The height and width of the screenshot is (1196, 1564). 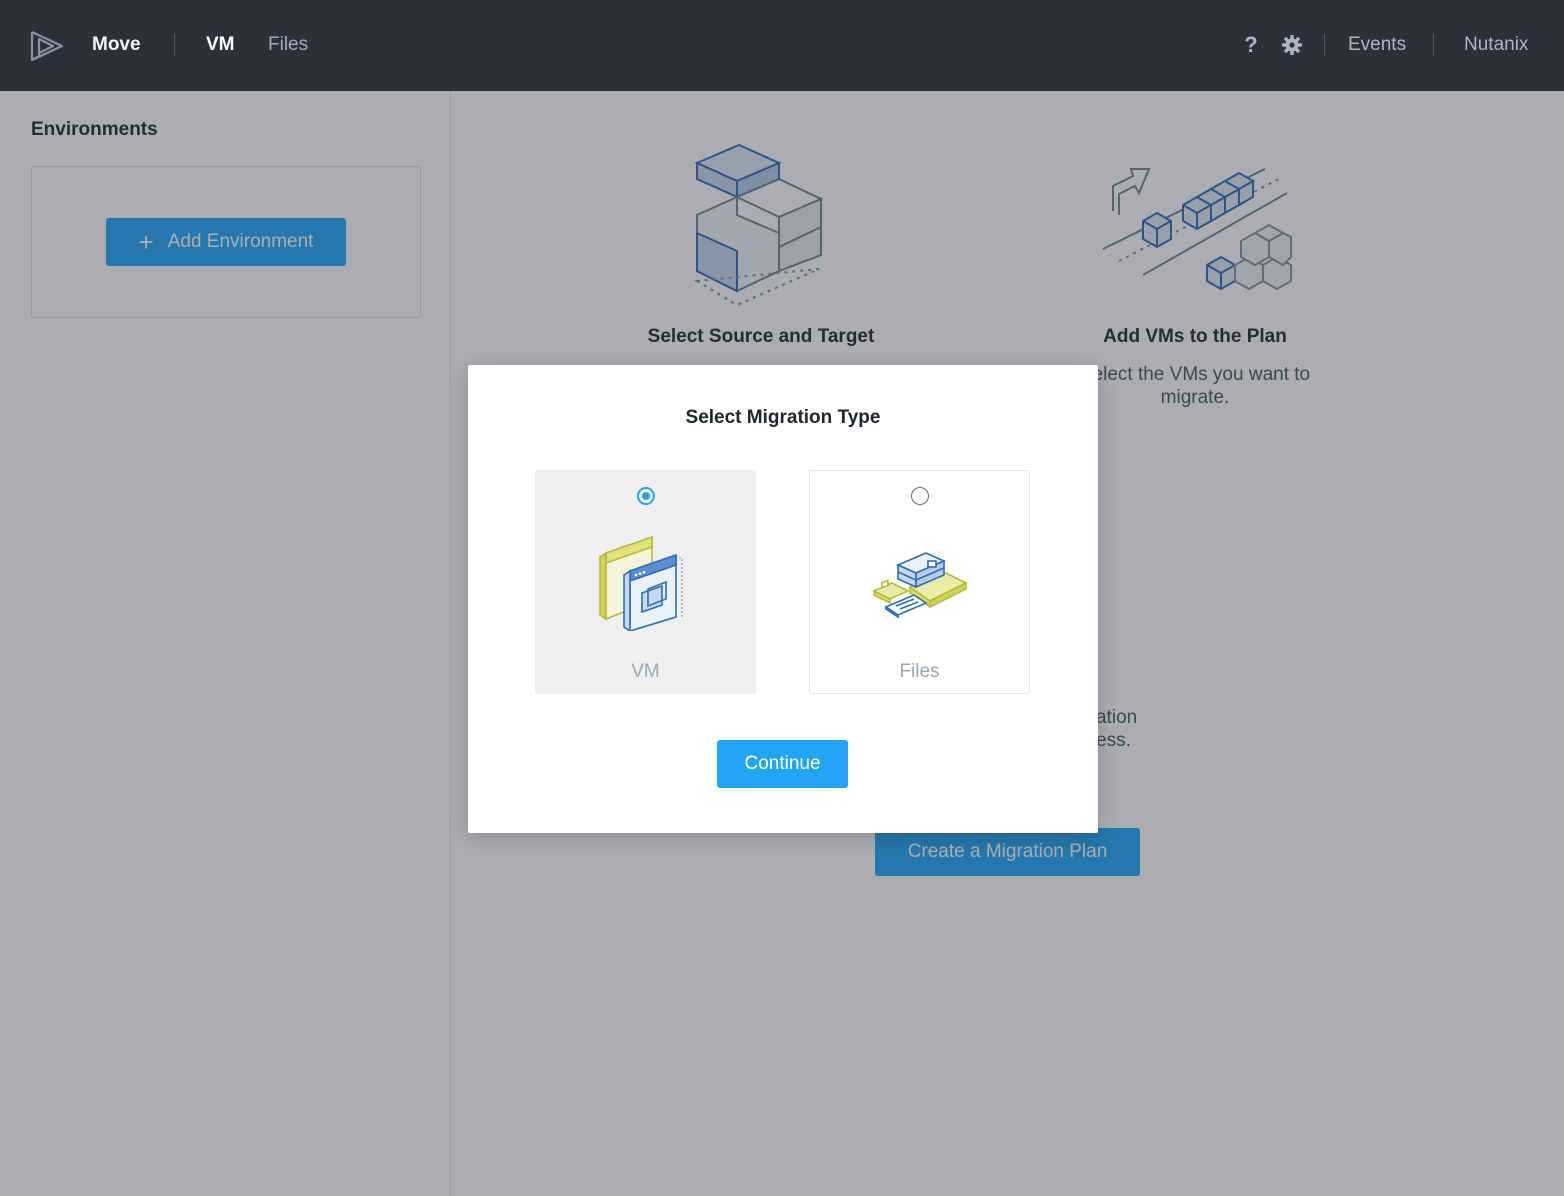 What do you see at coordinates (645, 671) in the screenshot?
I see `option-label: VM` at bounding box center [645, 671].